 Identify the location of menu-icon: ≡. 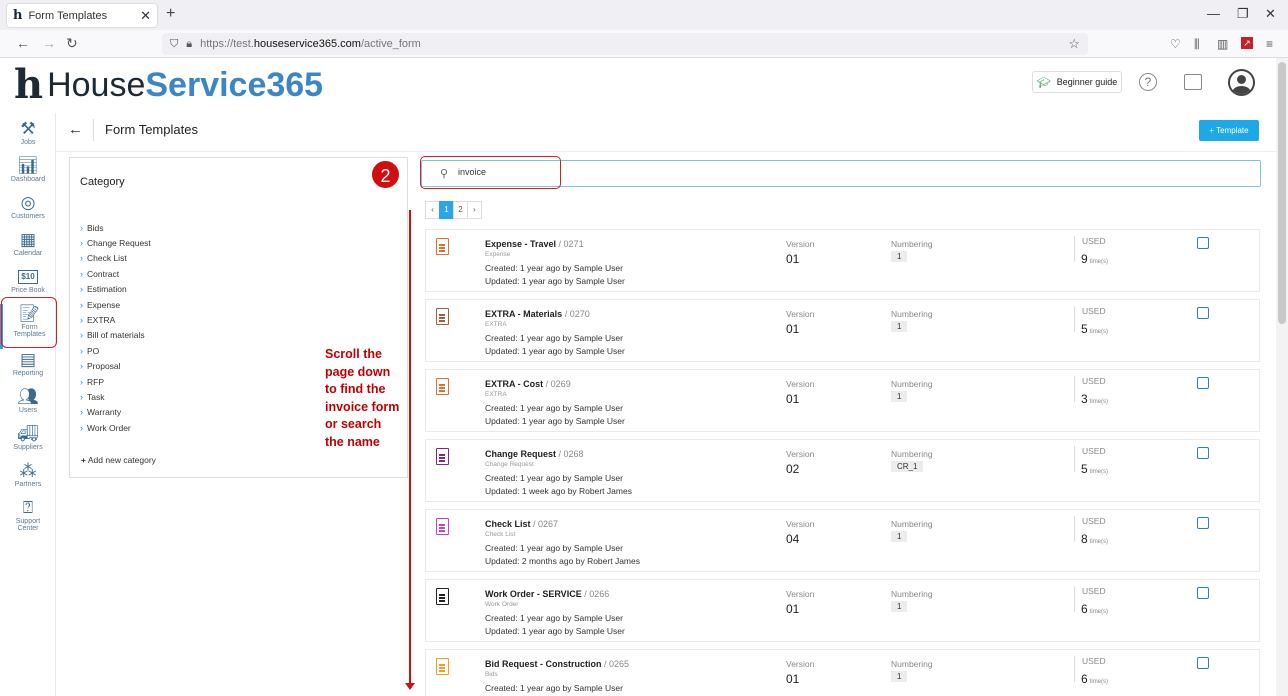
(1269, 44).